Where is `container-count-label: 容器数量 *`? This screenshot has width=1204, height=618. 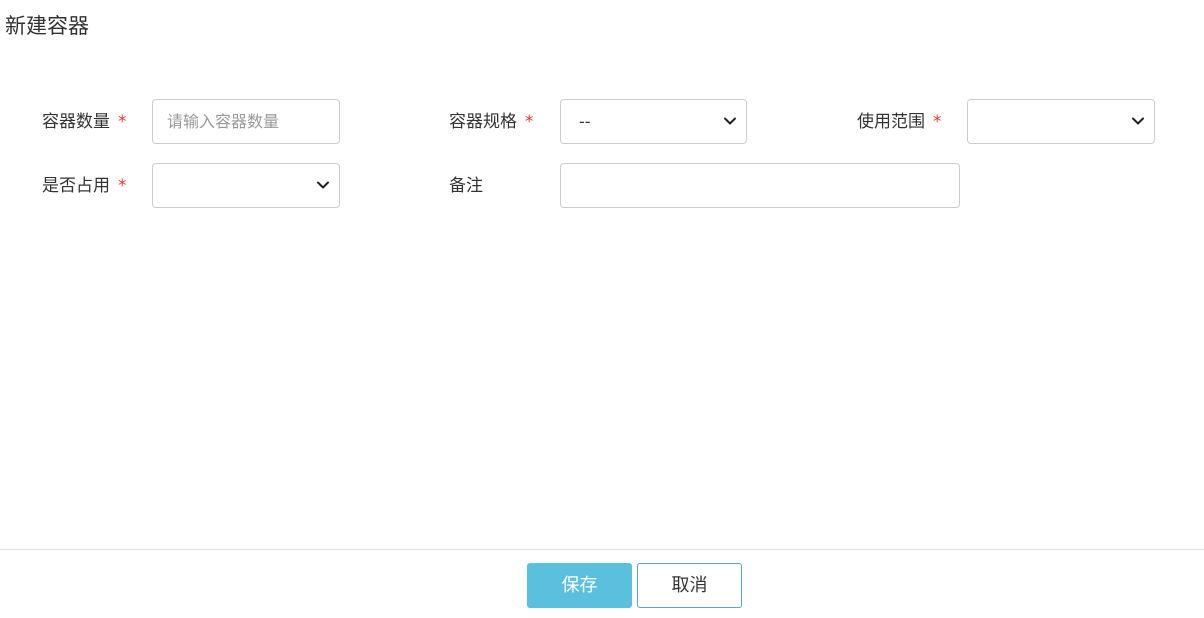
container-count-label: 容器数量 * is located at coordinates (84, 122).